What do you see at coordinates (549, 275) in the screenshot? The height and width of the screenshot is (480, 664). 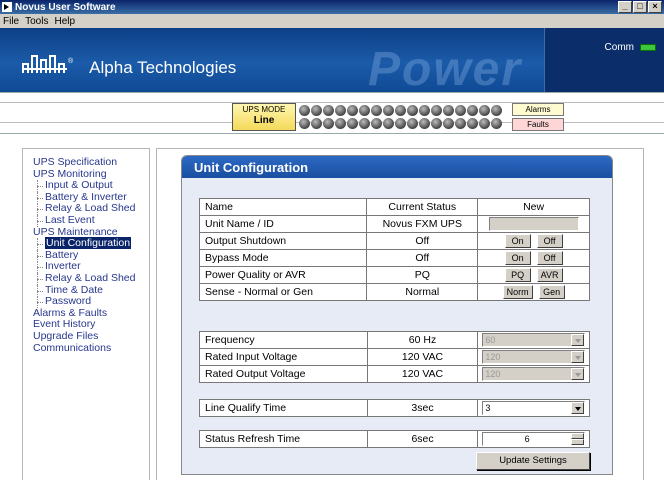 I see `avr-button: AVR` at bounding box center [549, 275].